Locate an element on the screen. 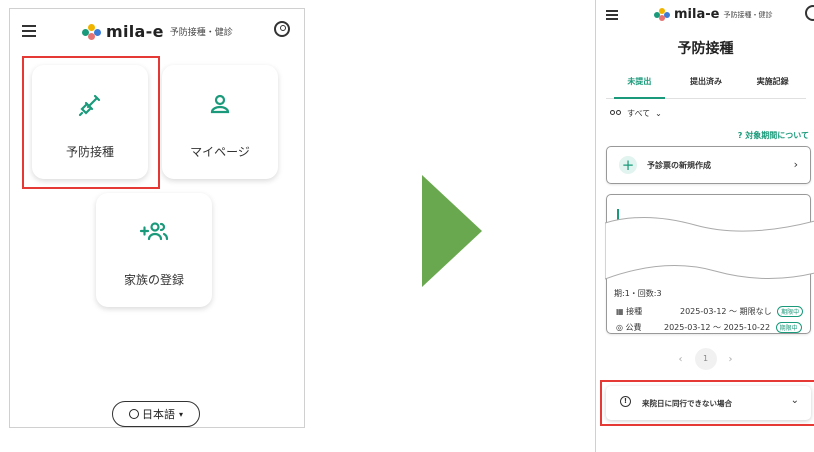 The image size is (814, 452). language-label: 日本語 is located at coordinates (158, 414).